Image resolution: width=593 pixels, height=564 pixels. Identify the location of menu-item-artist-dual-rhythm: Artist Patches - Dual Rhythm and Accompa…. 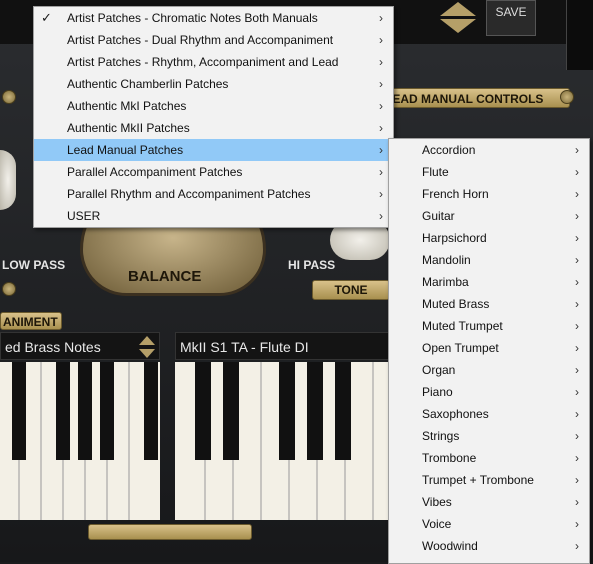
(213, 40).